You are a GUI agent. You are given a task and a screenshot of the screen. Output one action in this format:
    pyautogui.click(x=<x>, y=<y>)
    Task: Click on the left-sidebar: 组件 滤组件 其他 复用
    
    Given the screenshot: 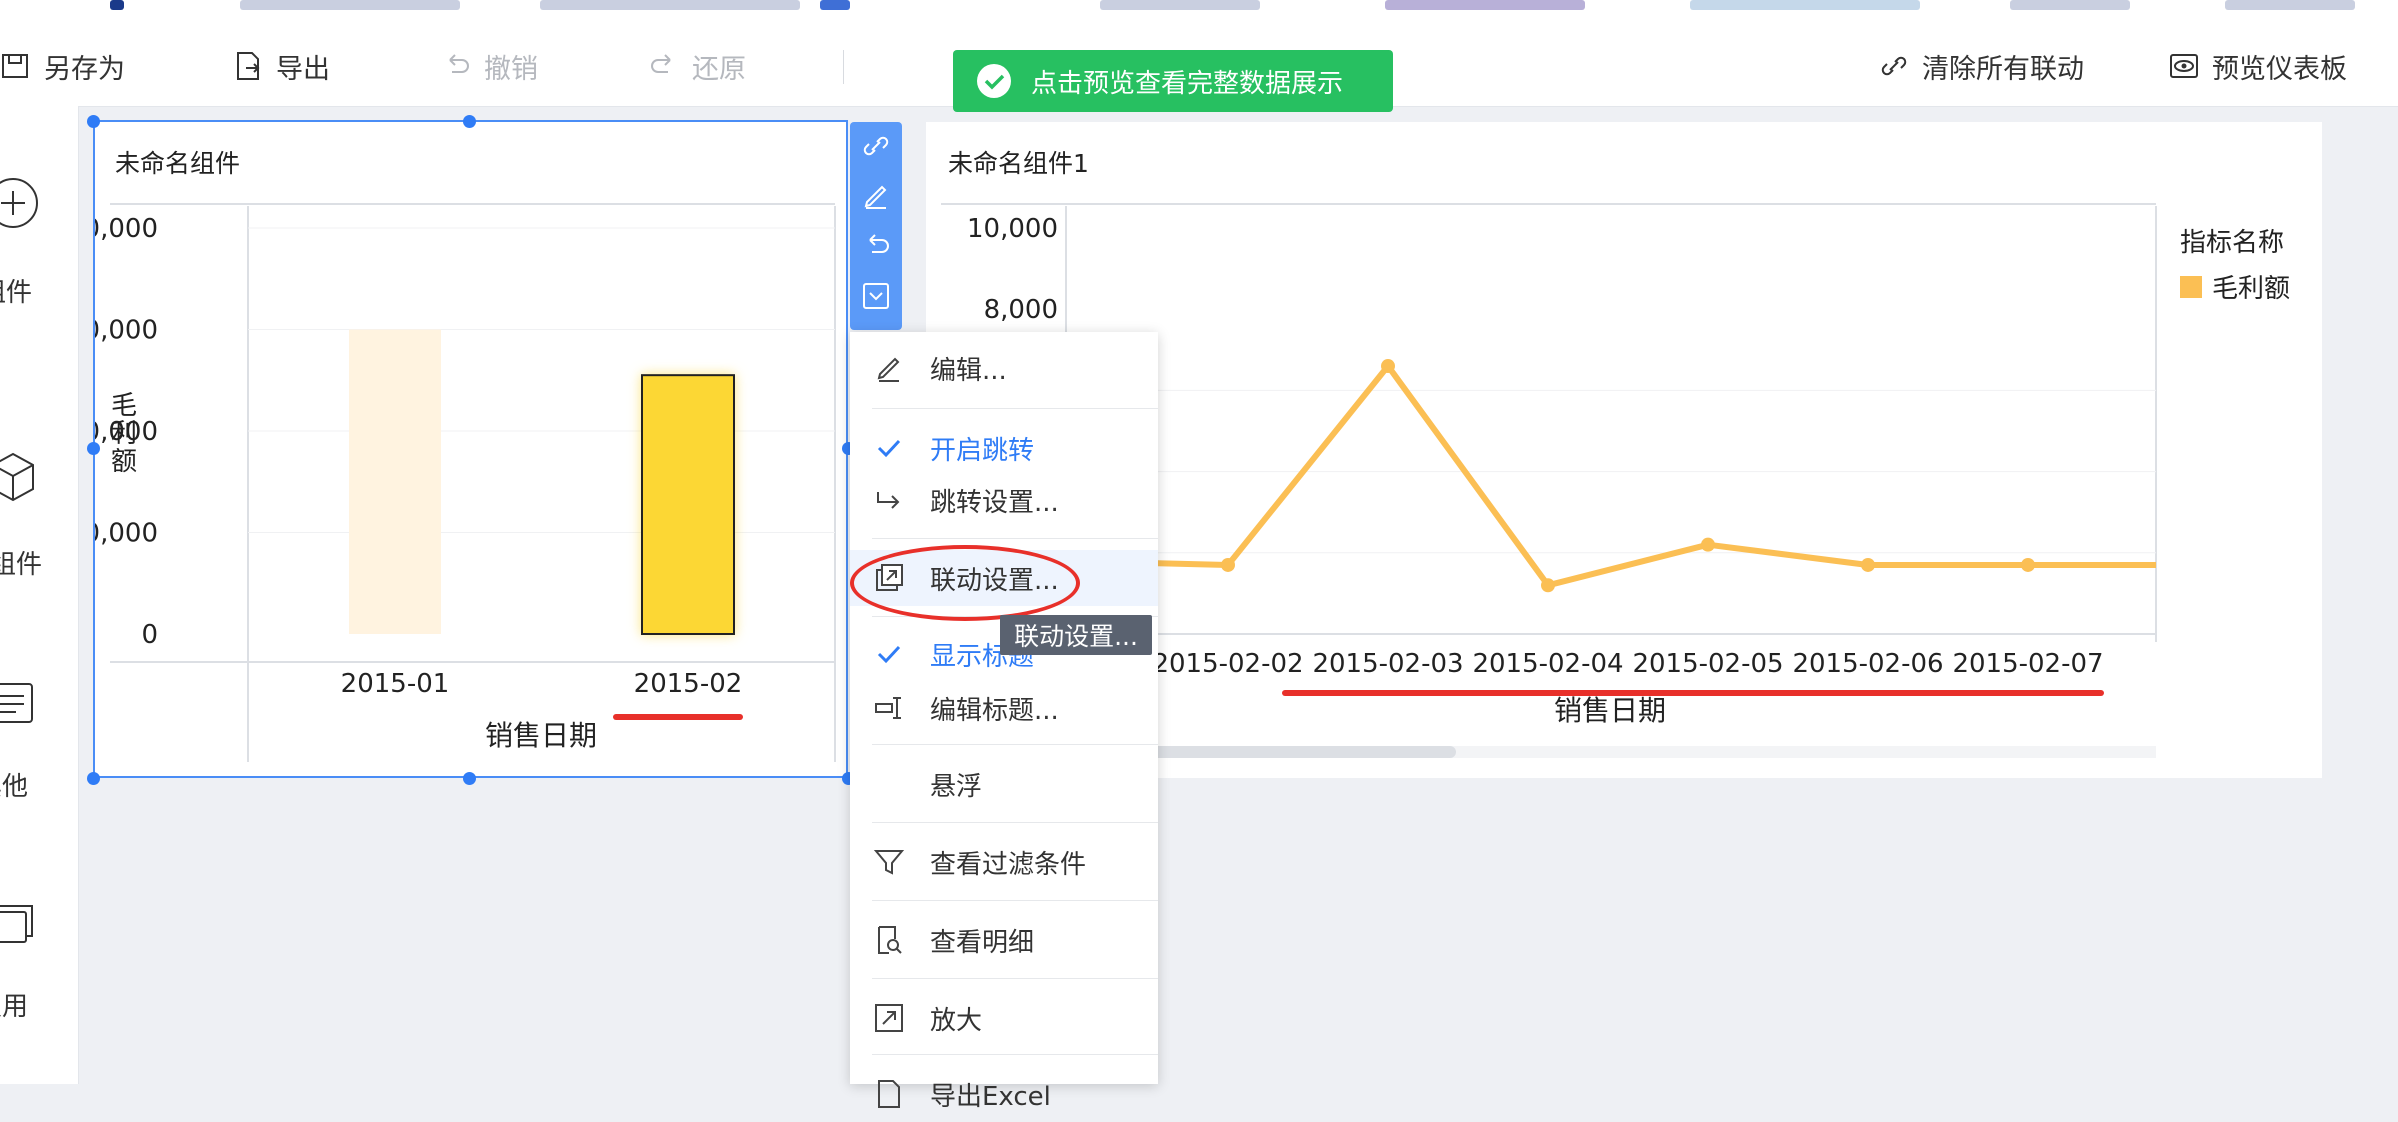 What is the action you would take?
    pyautogui.click(x=39, y=595)
    